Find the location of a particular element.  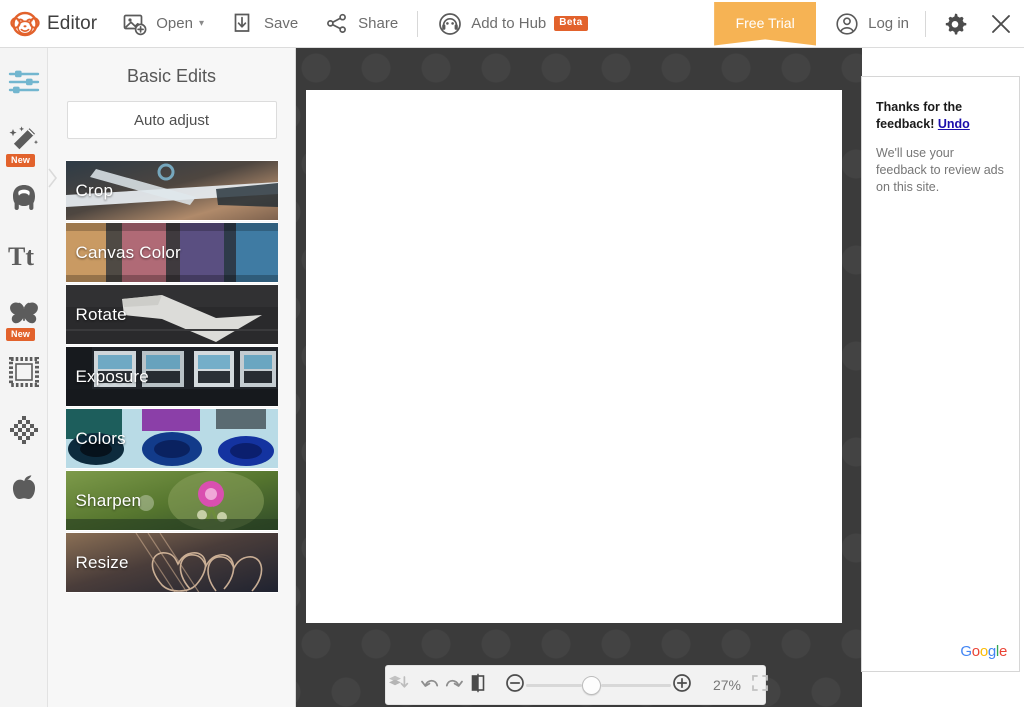

layers-flatten-button is located at coordinates (398, 685).